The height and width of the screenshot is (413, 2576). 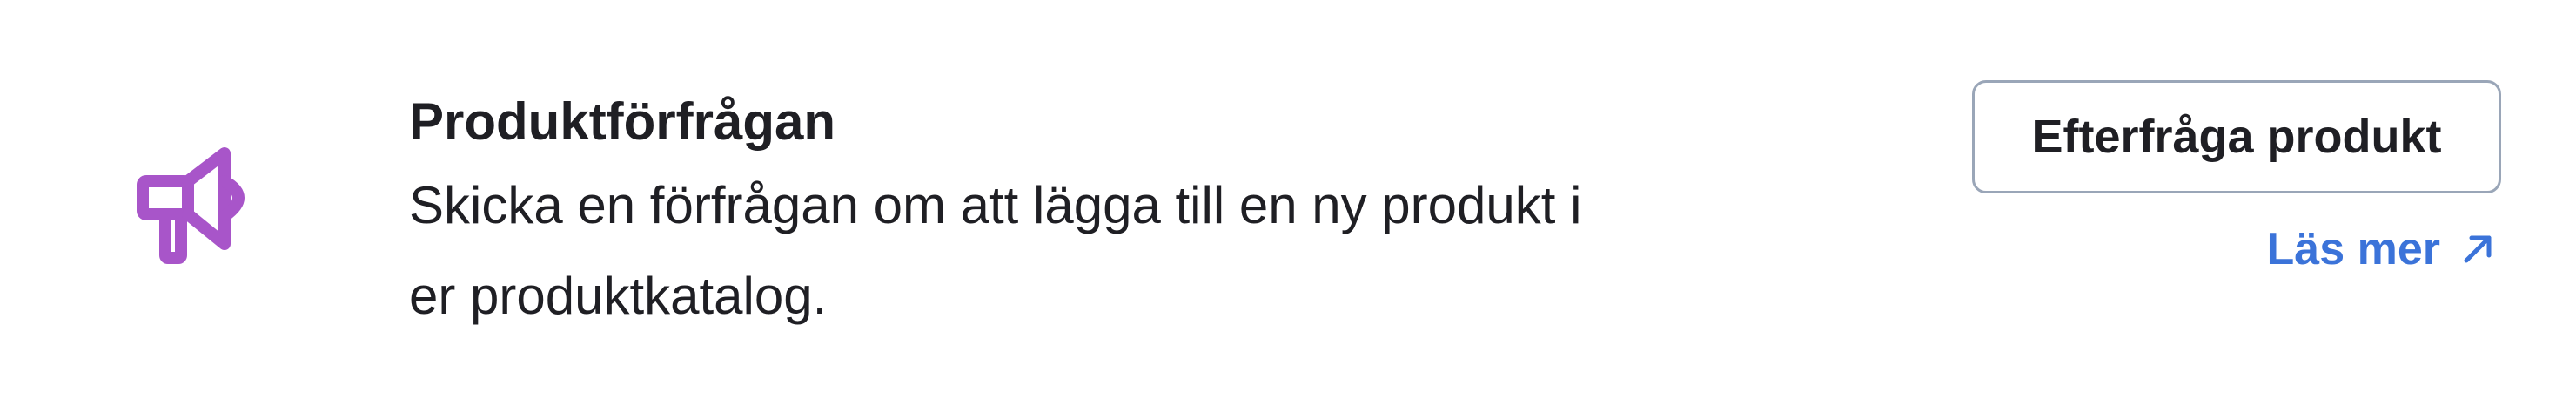 I want to click on megaphone-icon, so click(x=202, y=205).